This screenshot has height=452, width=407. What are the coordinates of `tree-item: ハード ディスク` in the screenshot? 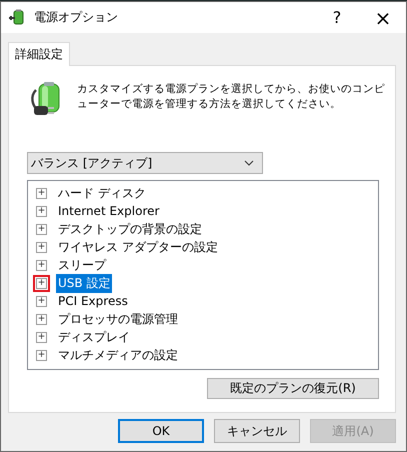 It's located at (102, 193).